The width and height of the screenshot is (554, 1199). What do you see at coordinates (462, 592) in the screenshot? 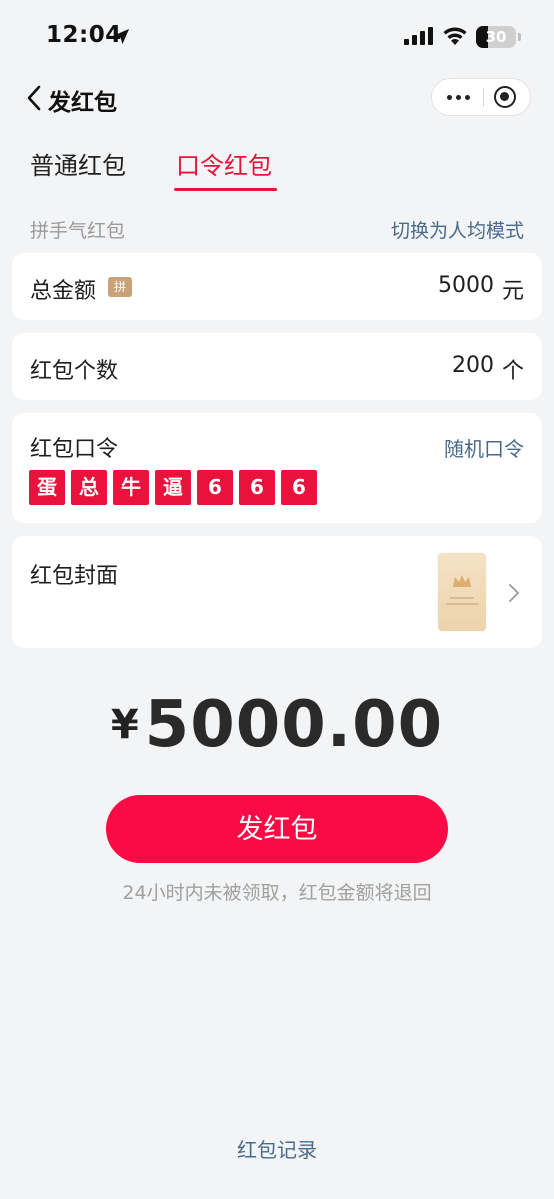
I see `cover-thumbnail` at bounding box center [462, 592].